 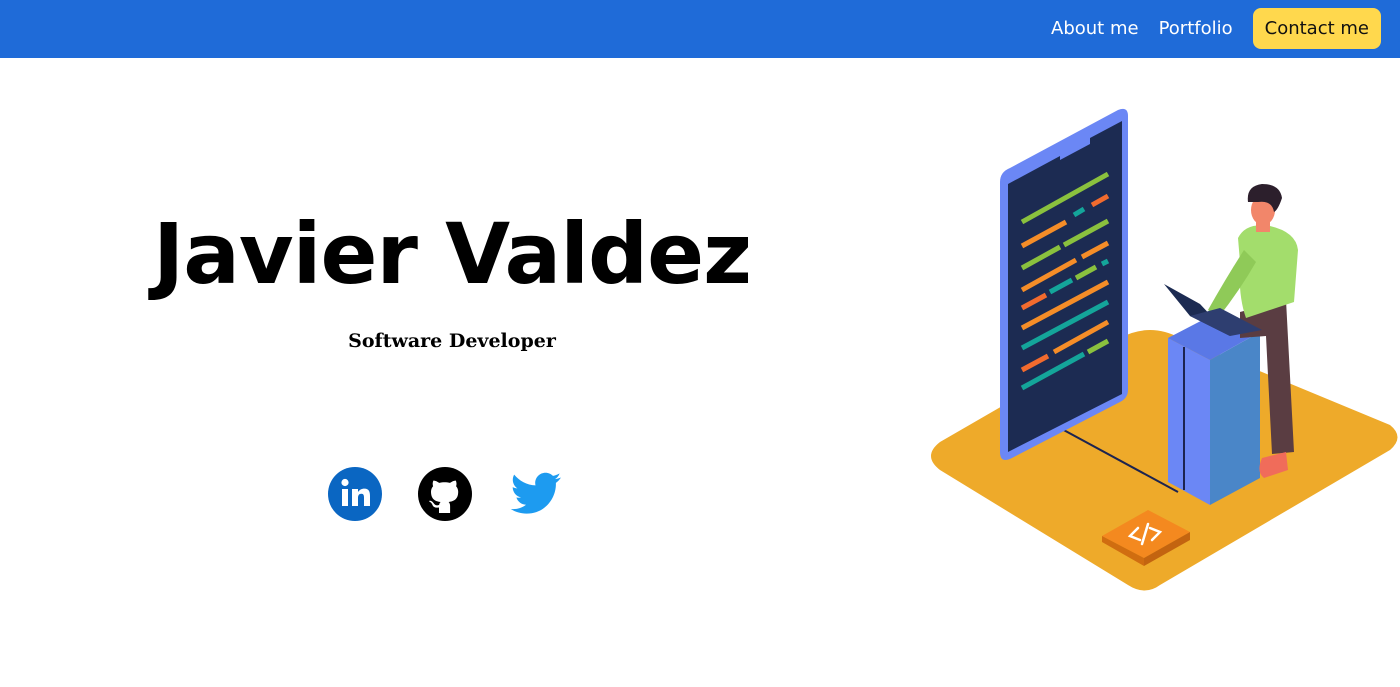 I want to click on twitter-link, so click(x=535, y=494).